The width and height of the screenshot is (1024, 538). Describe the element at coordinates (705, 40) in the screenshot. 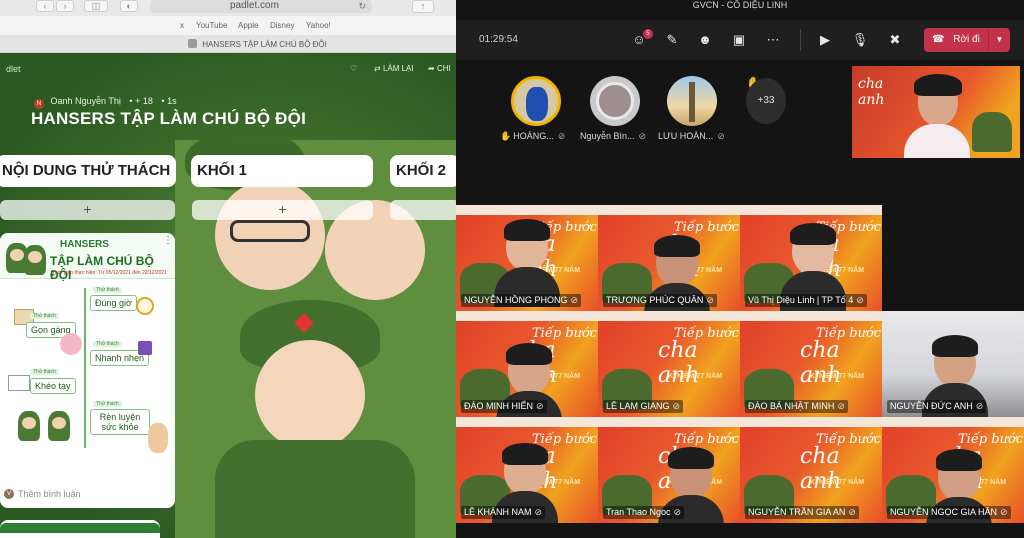

I see `reactions-icon: ☻` at that location.